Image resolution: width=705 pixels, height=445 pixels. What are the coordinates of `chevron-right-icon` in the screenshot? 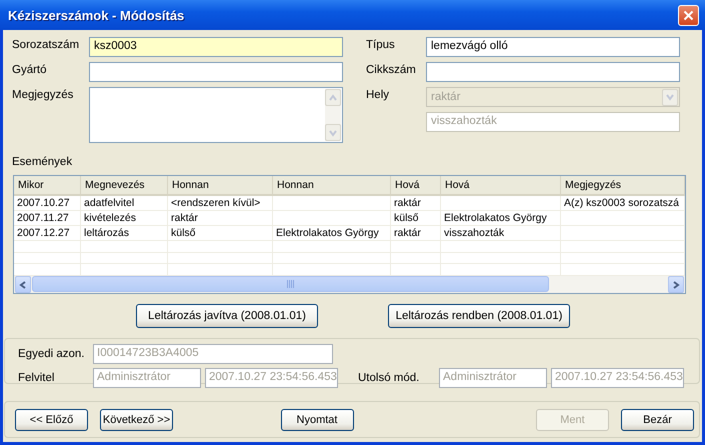 It's located at (676, 284).